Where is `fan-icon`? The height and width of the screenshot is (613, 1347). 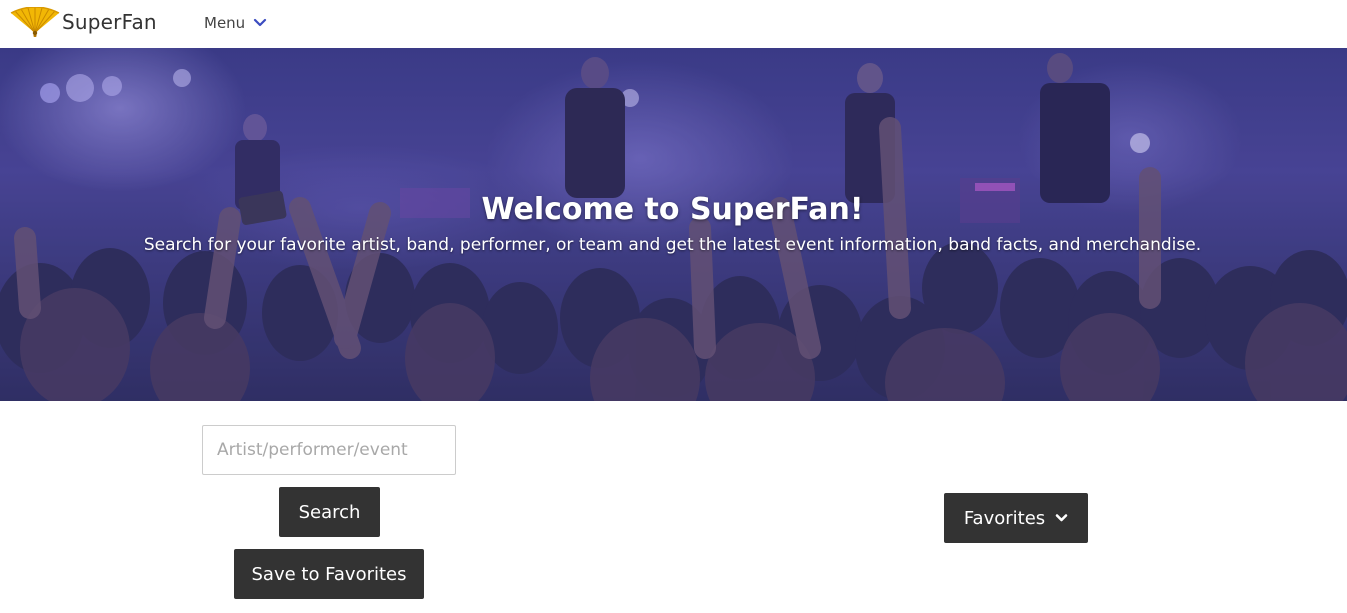 fan-icon is located at coordinates (35, 22).